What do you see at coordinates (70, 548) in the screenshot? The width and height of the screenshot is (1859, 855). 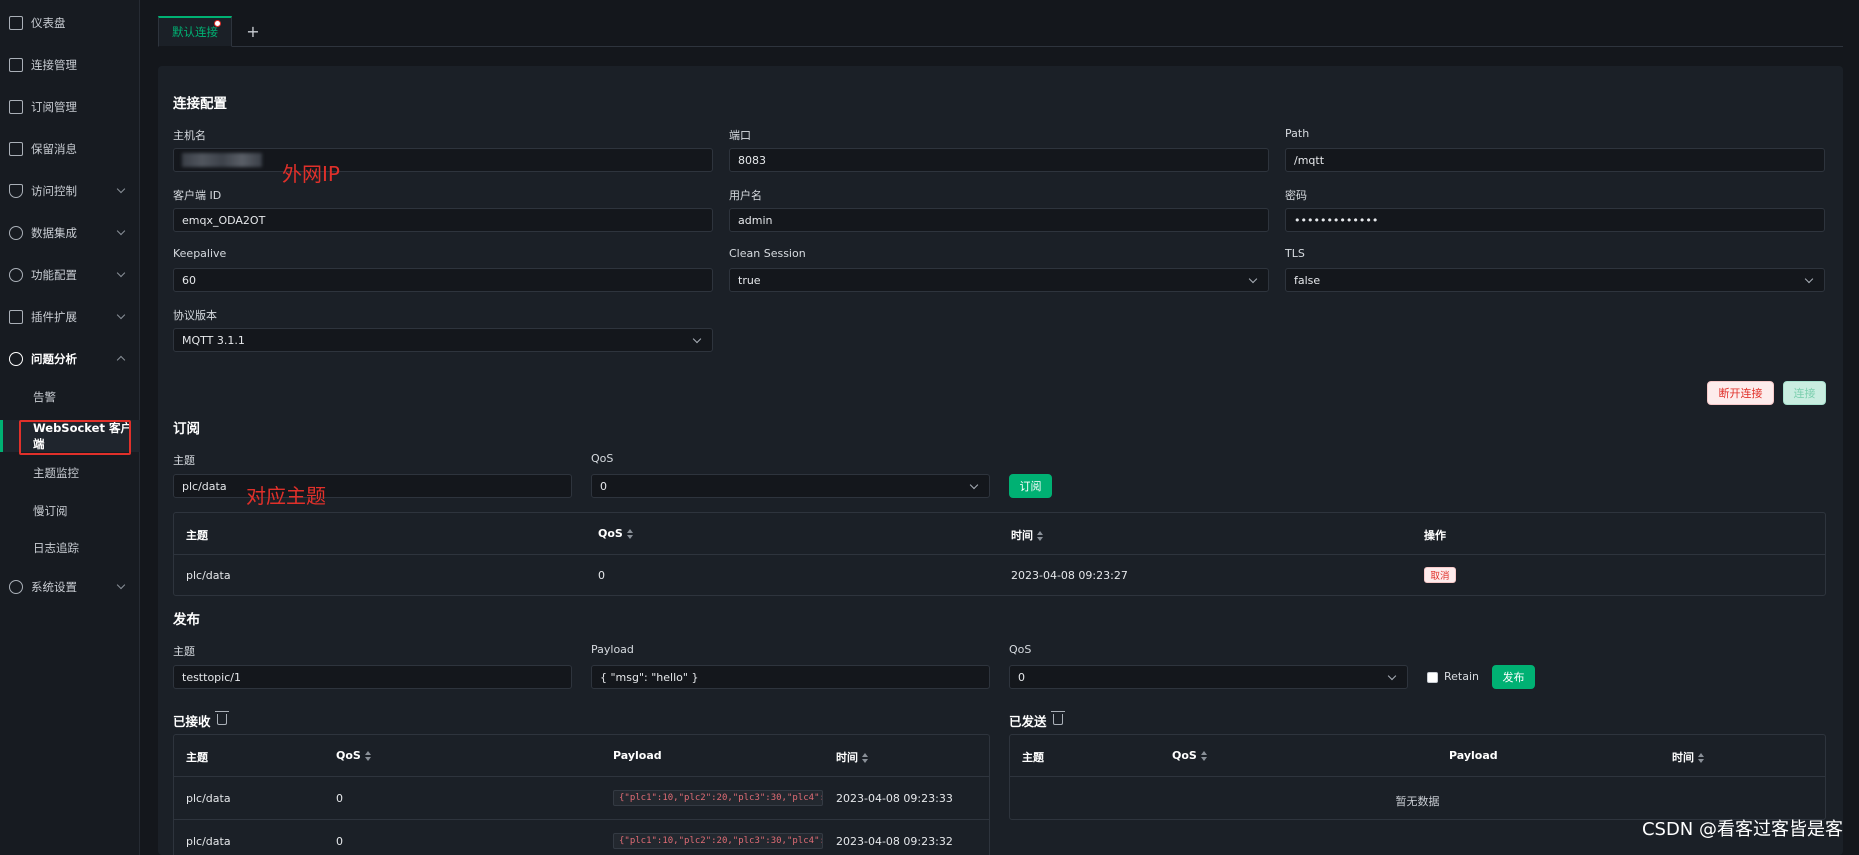 I see `sidebar-subitem-log-trace: 日志追踪` at bounding box center [70, 548].